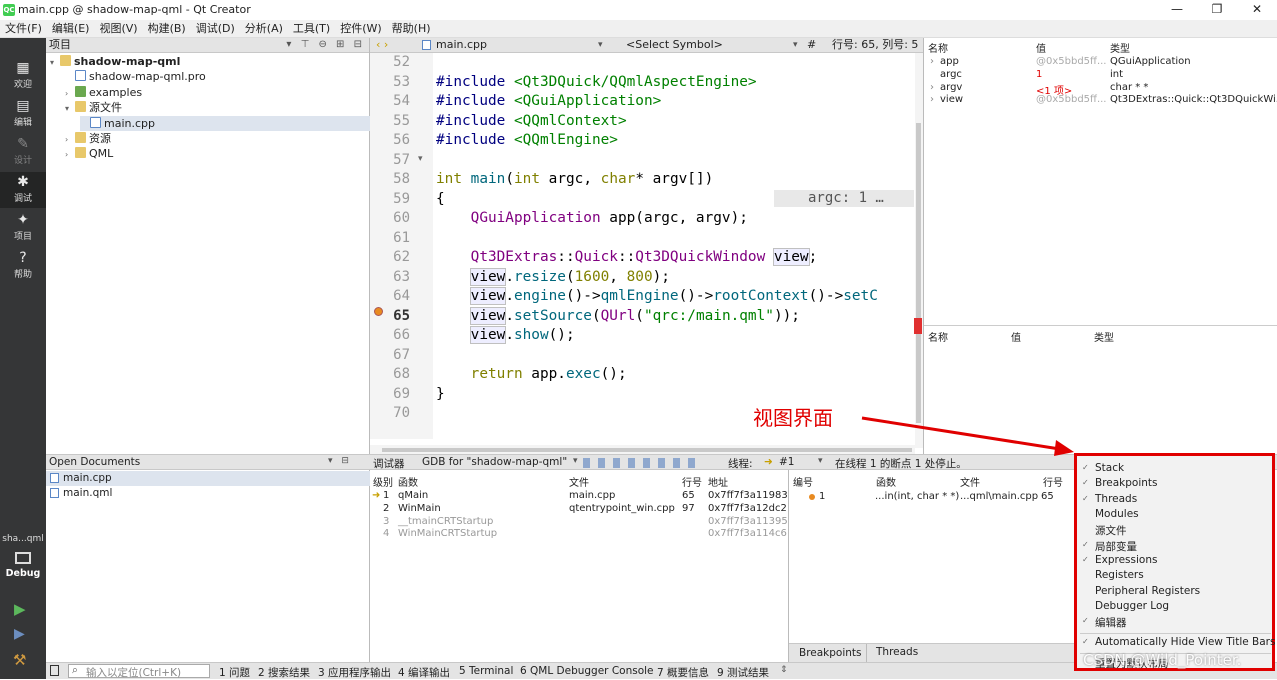 This screenshot has height=680, width=1277. What do you see at coordinates (386, 533) in the screenshot?
I see `frame-level: 4` at bounding box center [386, 533].